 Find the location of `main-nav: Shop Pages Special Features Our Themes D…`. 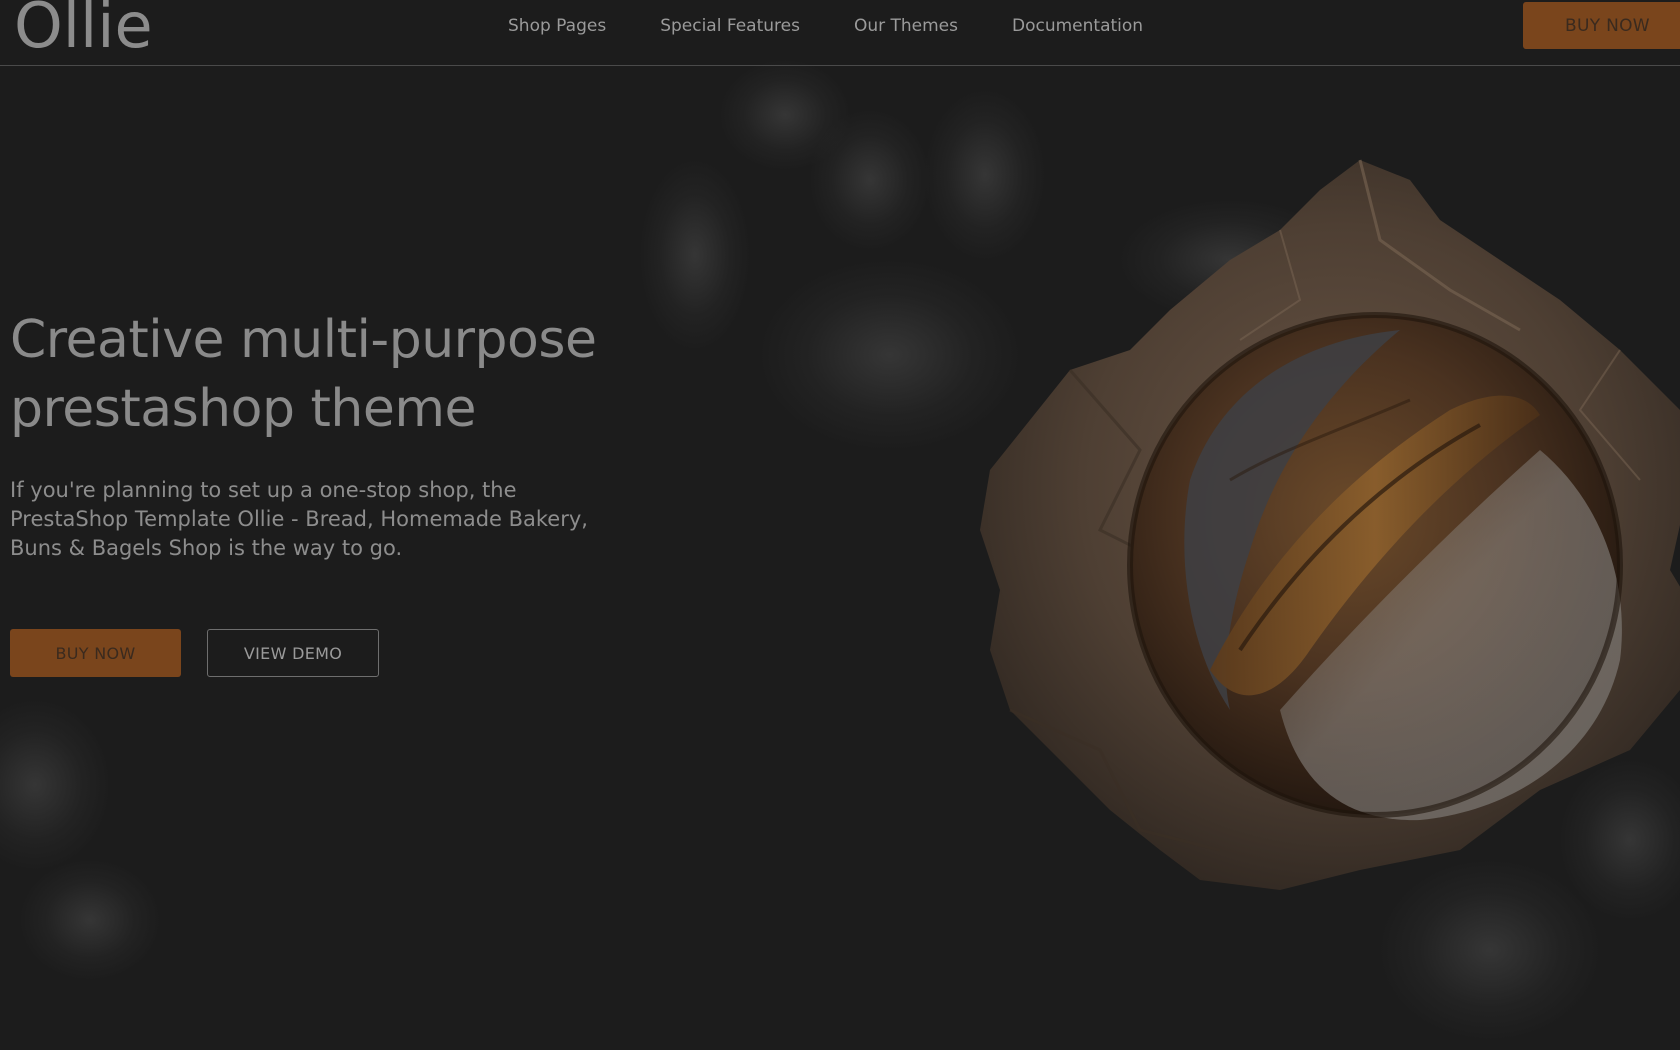

main-nav: Shop Pages Special Features Our Themes D… is located at coordinates (852, 26).